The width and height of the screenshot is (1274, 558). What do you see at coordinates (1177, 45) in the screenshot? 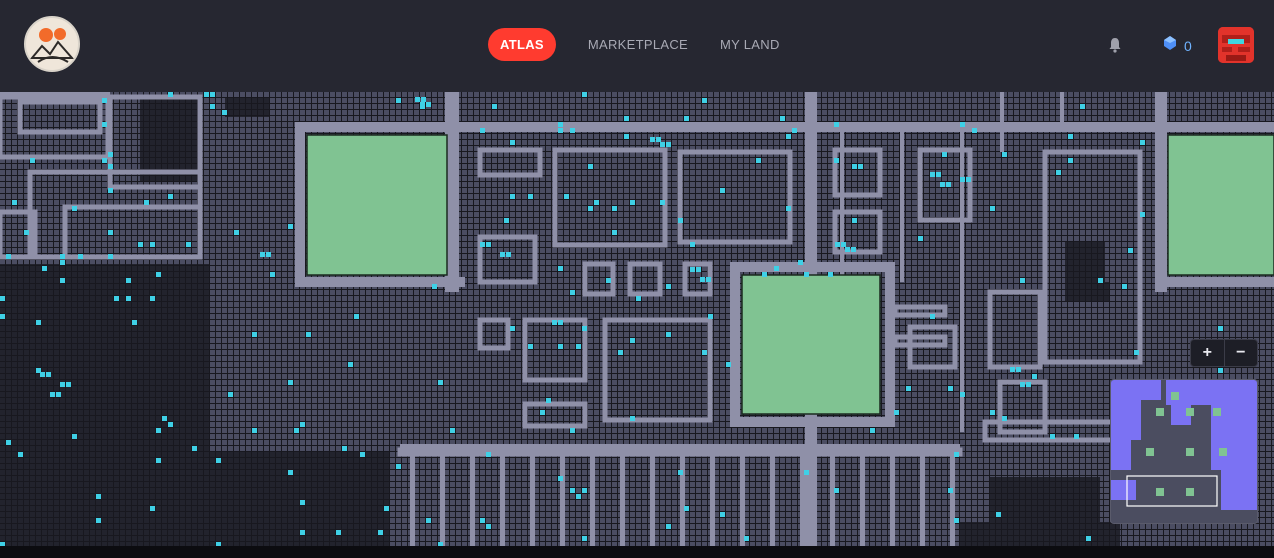
I see `mana-balance: 0` at bounding box center [1177, 45].